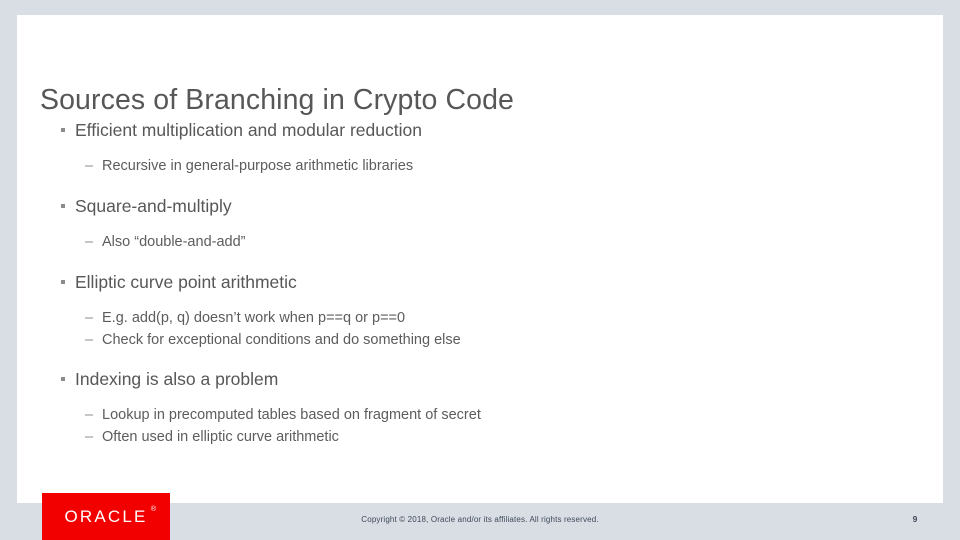  What do you see at coordinates (480, 379) in the screenshot?
I see `bullet-level1: Indexing is also a problem` at bounding box center [480, 379].